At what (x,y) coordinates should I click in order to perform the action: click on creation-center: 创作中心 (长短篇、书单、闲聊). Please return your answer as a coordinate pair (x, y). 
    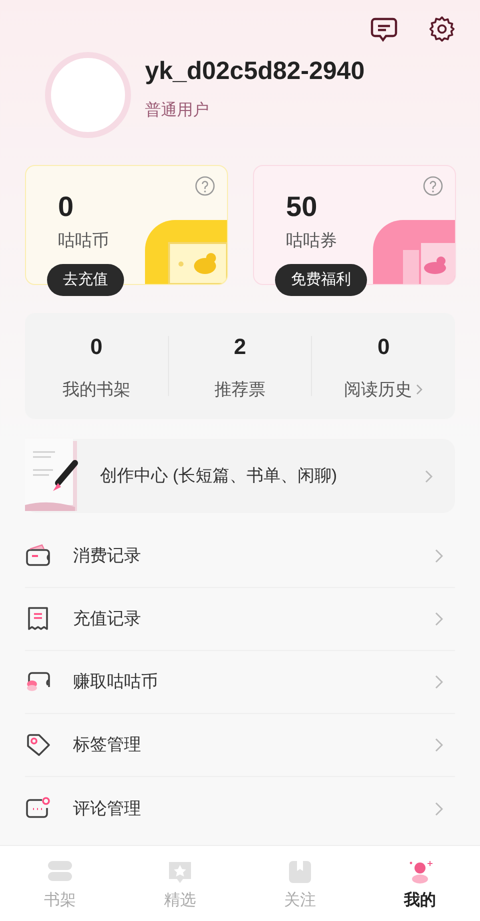
    Looking at the image, I should click on (240, 476).